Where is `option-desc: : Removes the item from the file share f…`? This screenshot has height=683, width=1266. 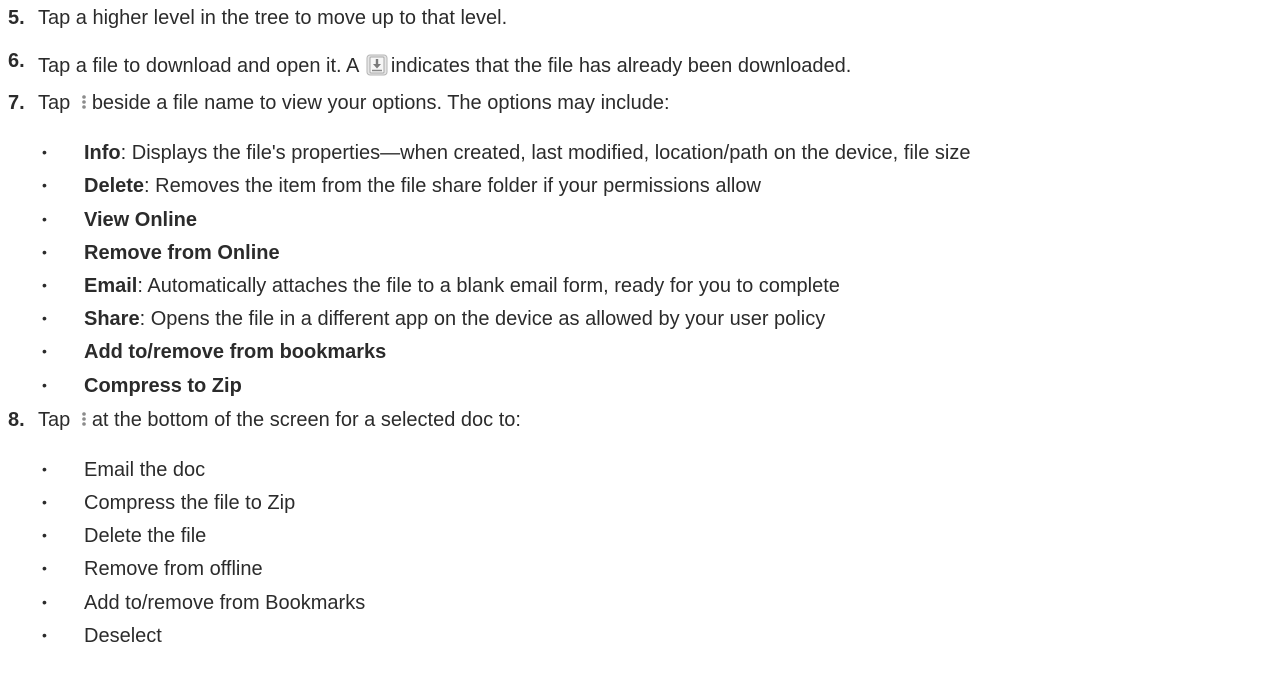 option-desc: : Removes the item from the file share f… is located at coordinates (452, 186).